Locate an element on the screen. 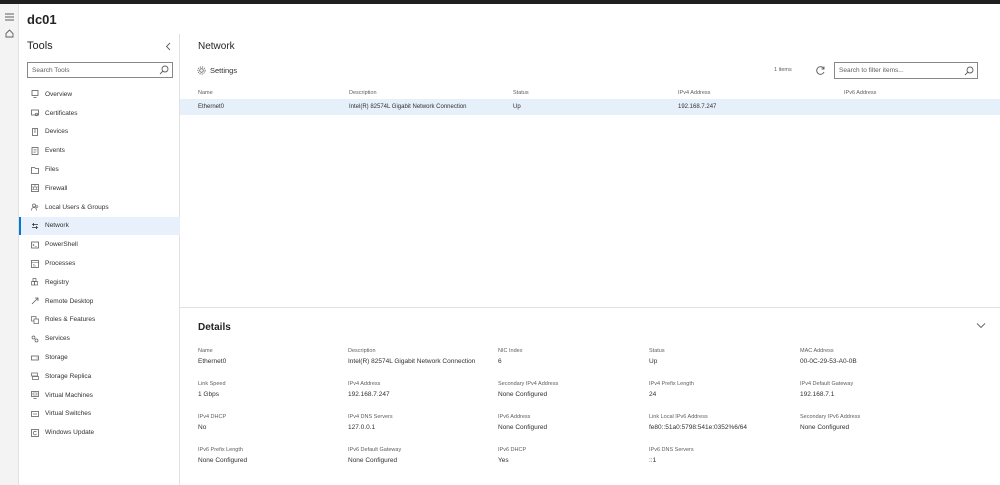  tool-item-label: Overview is located at coordinates (59, 94).